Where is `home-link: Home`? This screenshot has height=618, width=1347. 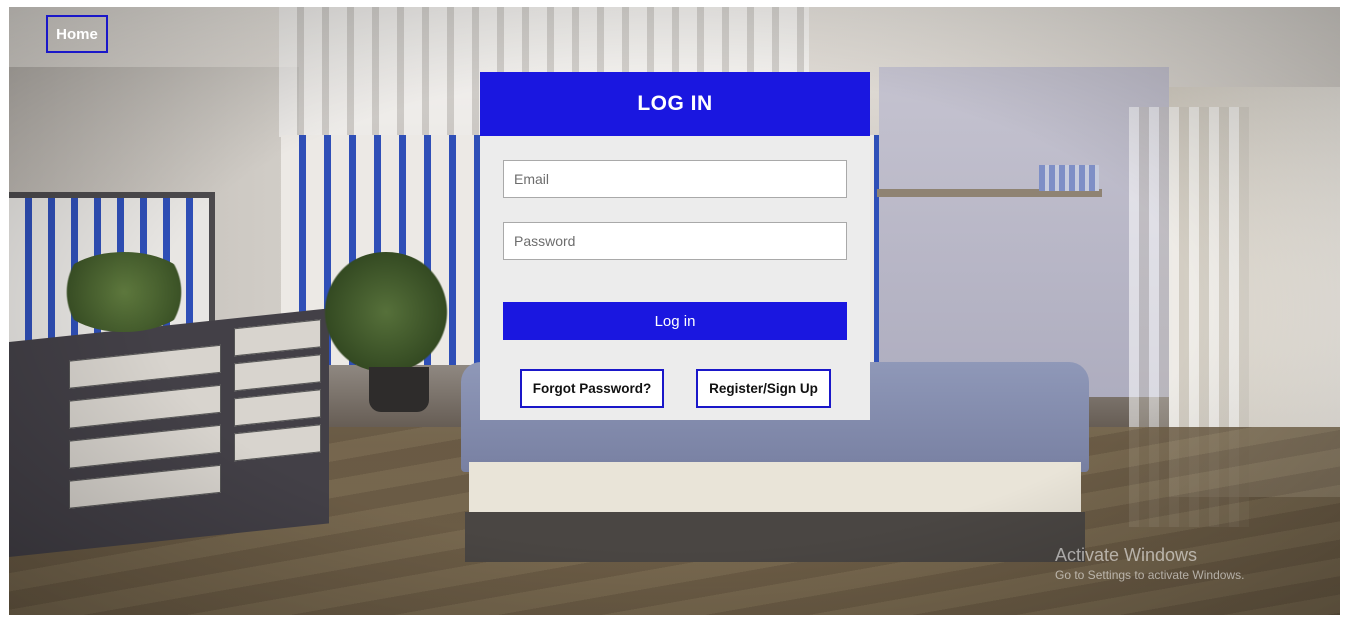 home-link: Home is located at coordinates (77, 34).